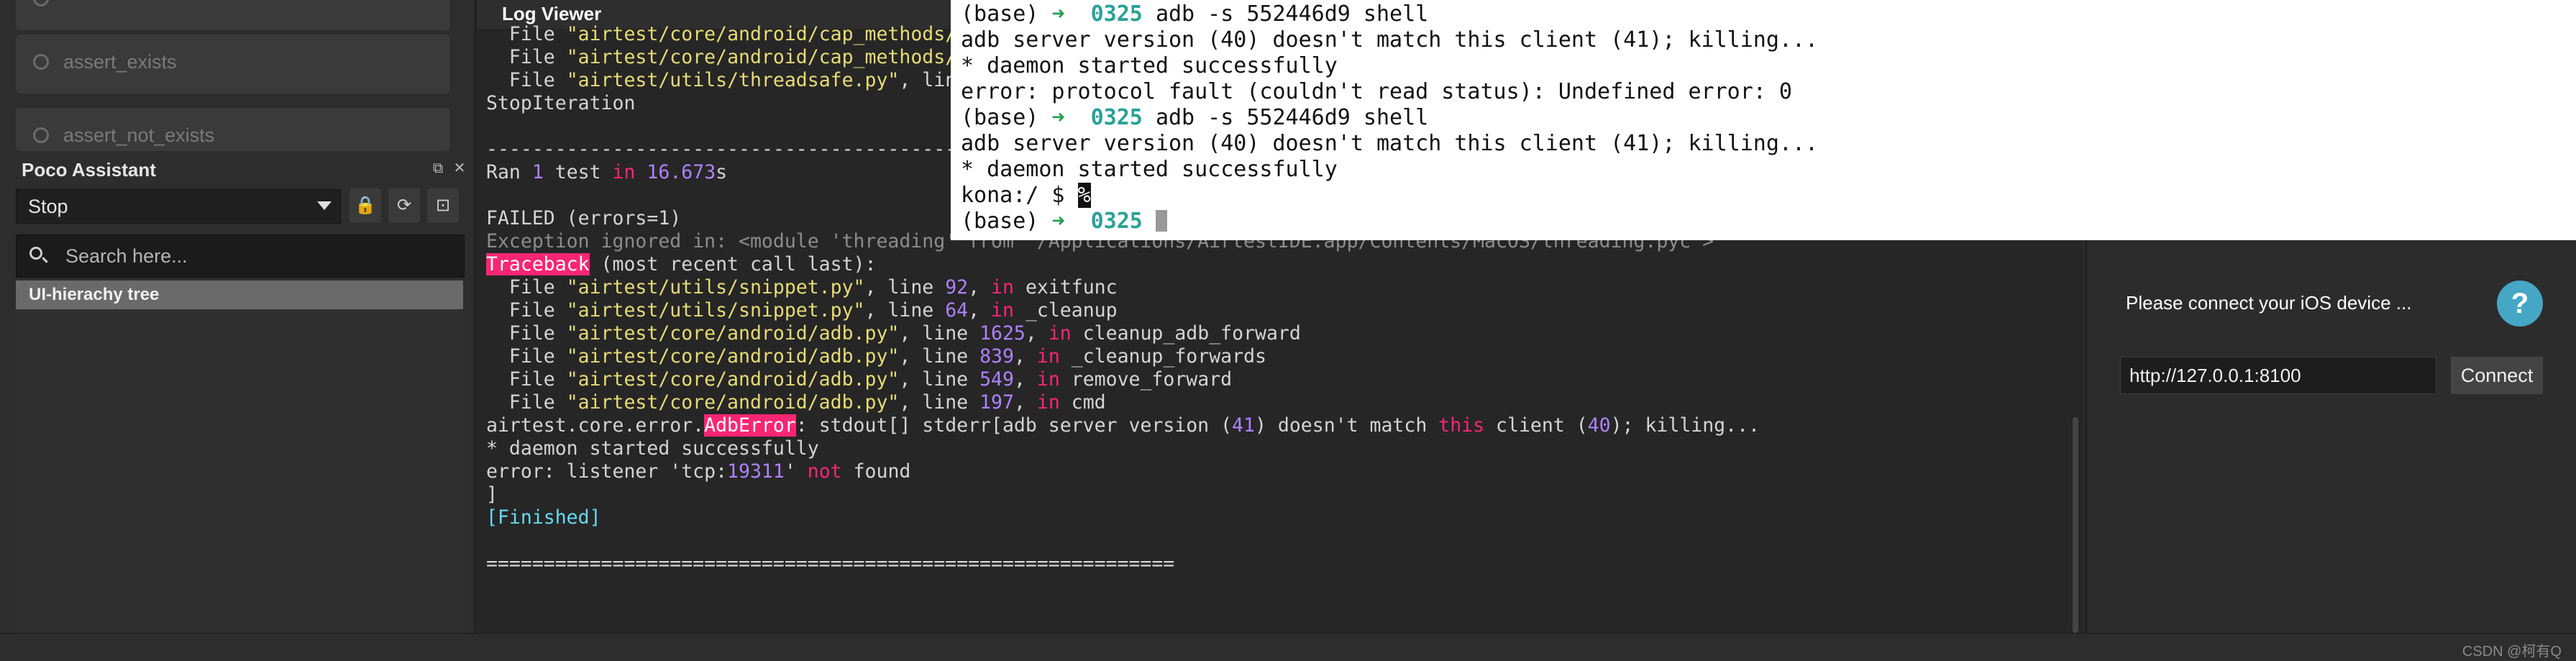 Image resolution: width=2576 pixels, height=661 pixels. Describe the element at coordinates (698, 472) in the screenshot. I see `listener-line: error: listener 'tcp:19311' not found` at that location.